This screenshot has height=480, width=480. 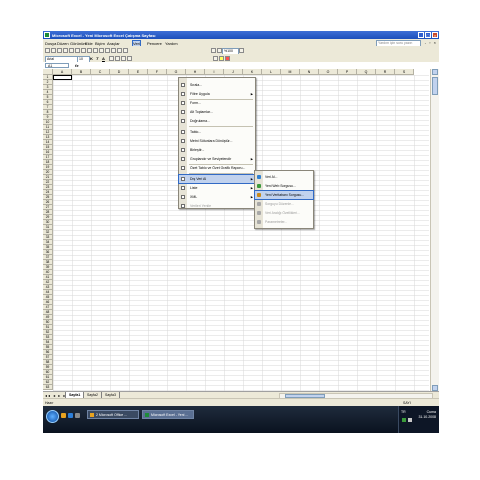 What do you see at coordinates (101, 50) in the screenshot?
I see `copy-icon` at bounding box center [101, 50].